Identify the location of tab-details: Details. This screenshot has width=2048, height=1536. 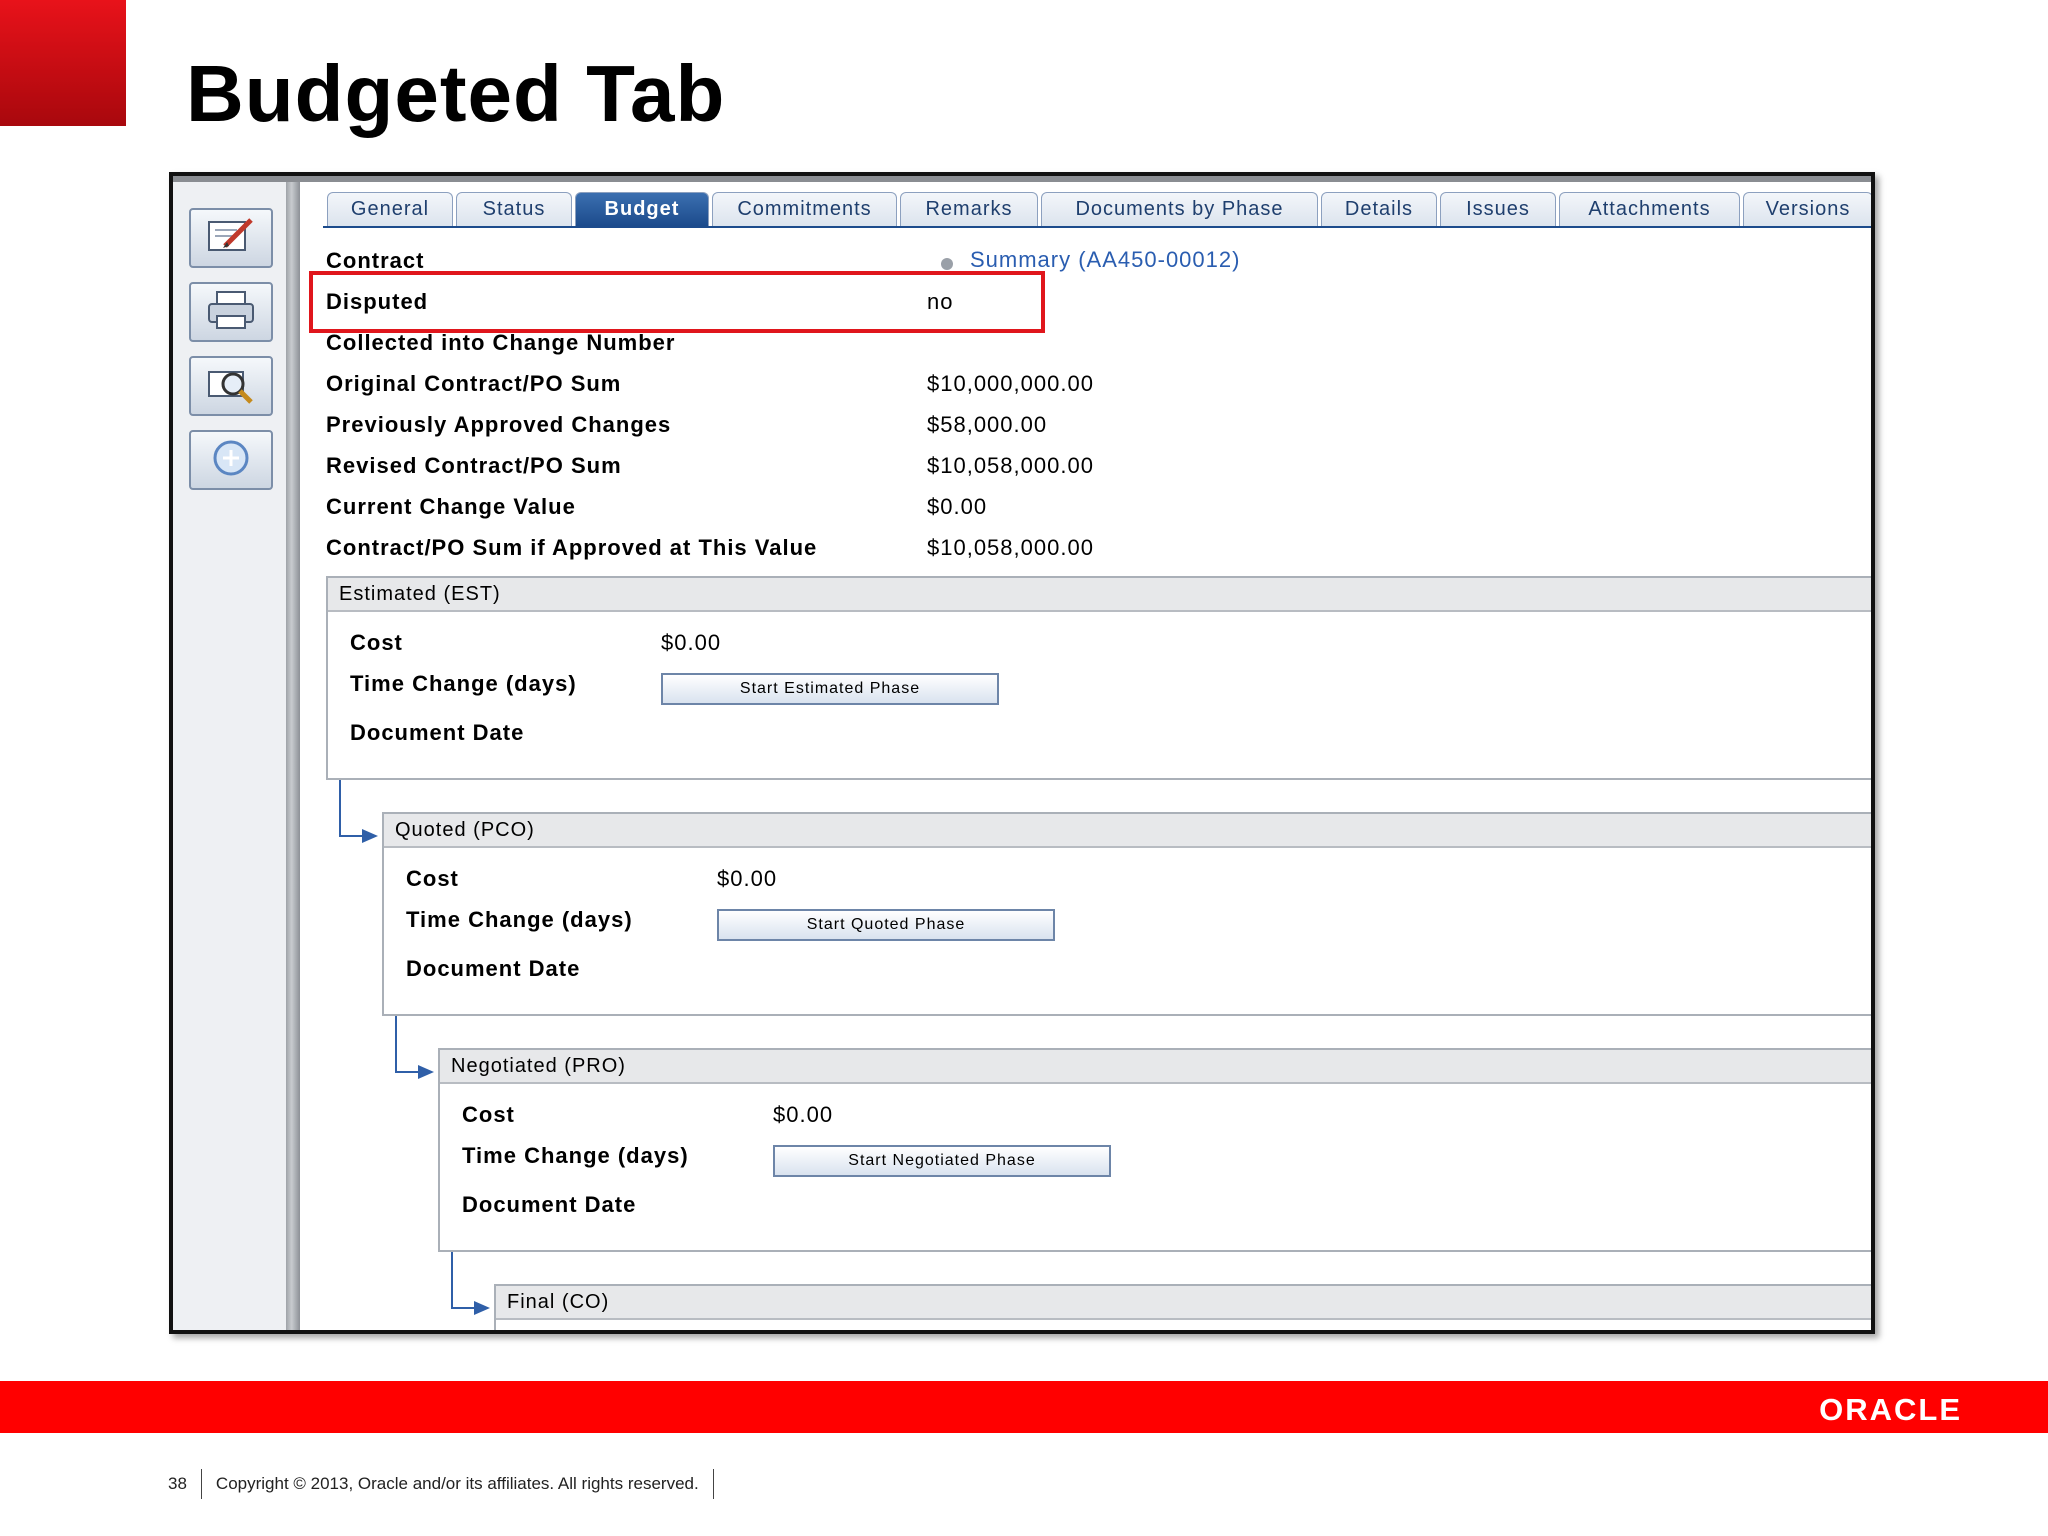
(1379, 209).